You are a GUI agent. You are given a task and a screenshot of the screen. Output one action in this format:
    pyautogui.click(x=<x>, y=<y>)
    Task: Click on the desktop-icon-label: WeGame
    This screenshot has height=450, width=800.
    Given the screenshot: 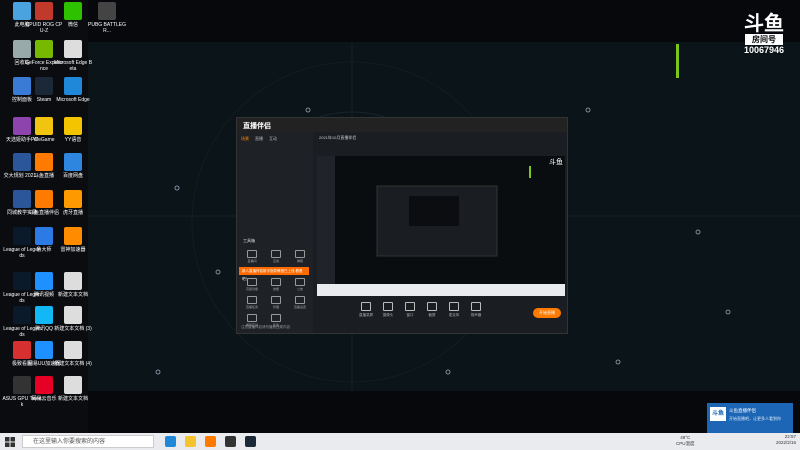 What is the action you would take?
    pyautogui.click(x=44, y=140)
    